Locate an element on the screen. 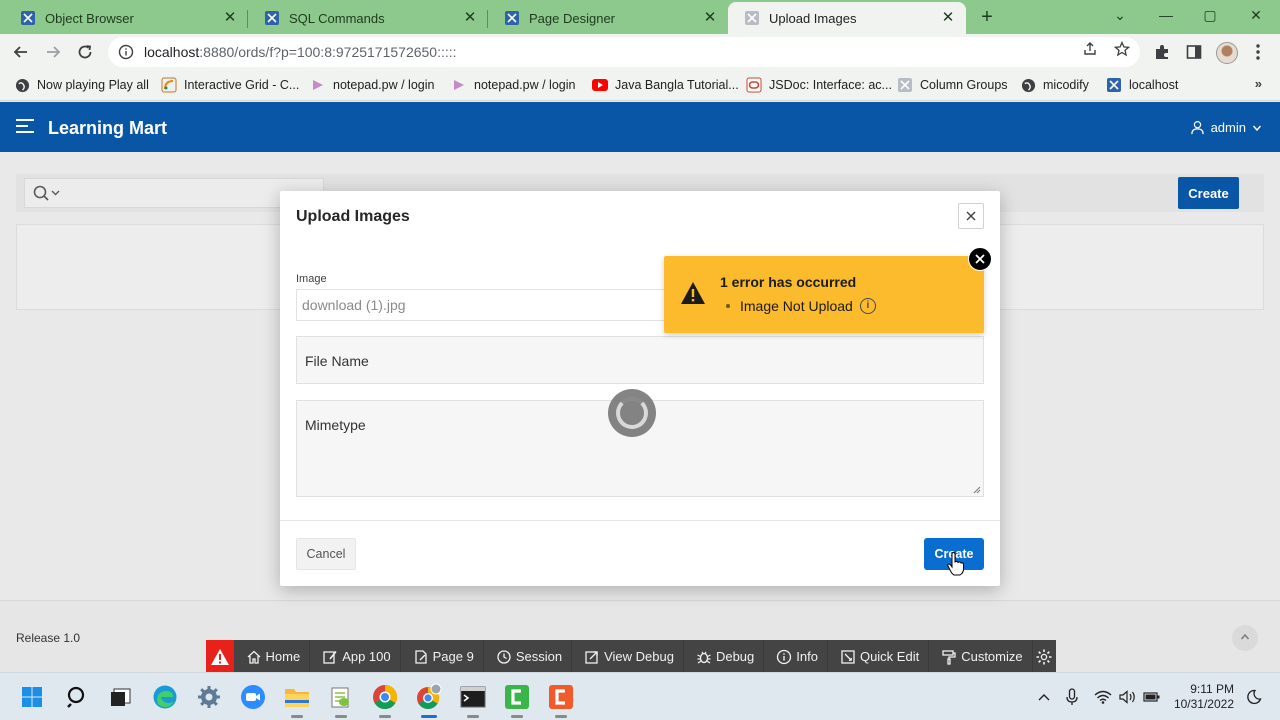 This screenshot has height=720, width=1280. scroll-to-top-button is located at coordinates (1245, 638).